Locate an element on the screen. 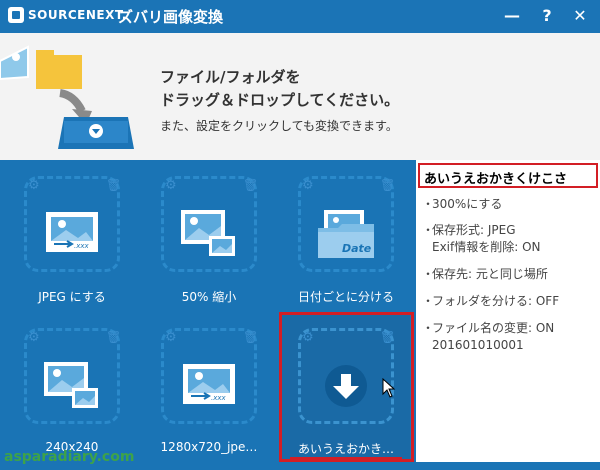 The height and width of the screenshot is (470, 600). drag-drop-illustration-icon is located at coordinates (67, 97).